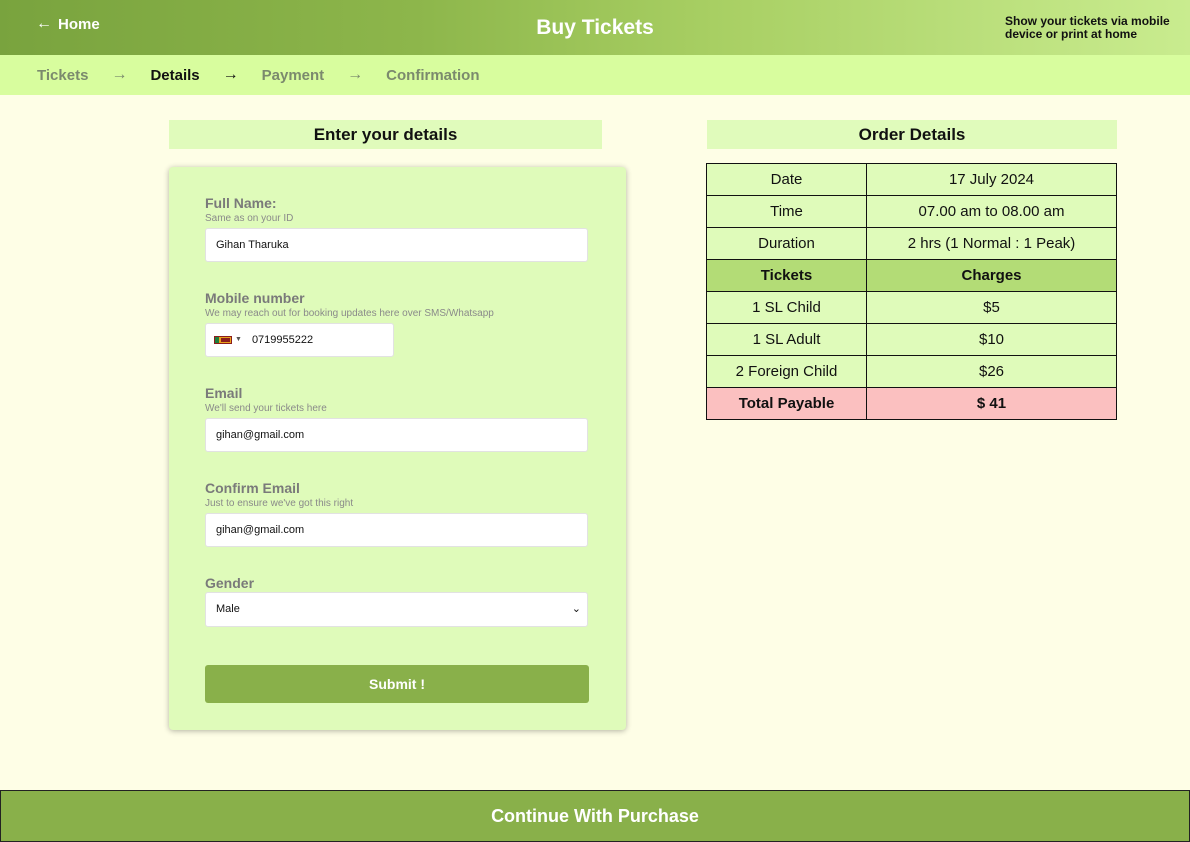 This screenshot has width=1190, height=842. Describe the element at coordinates (576, 609) in the screenshot. I see `chevron-down-icon: ⌄` at that location.